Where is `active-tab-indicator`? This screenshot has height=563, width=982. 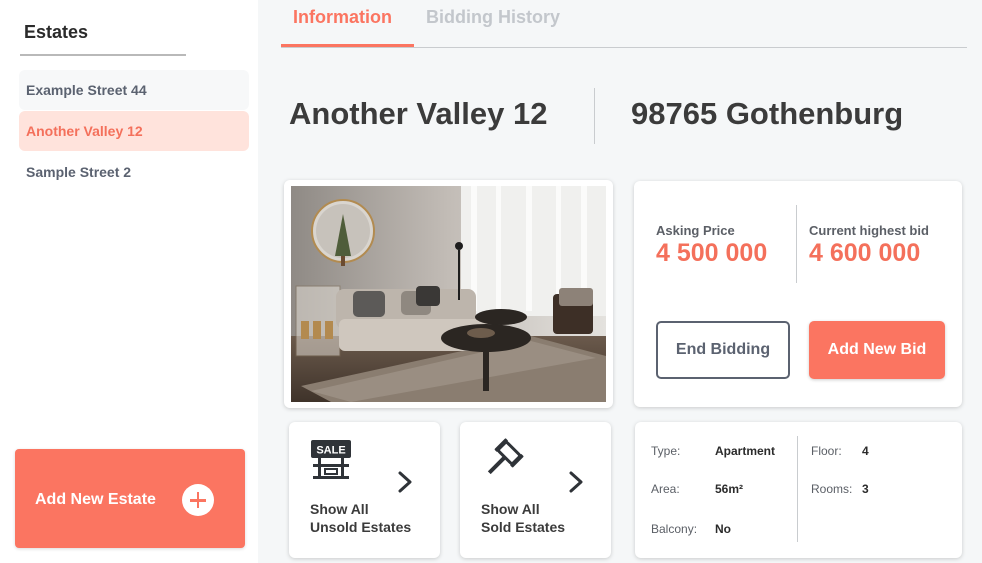 active-tab-indicator is located at coordinates (347, 45).